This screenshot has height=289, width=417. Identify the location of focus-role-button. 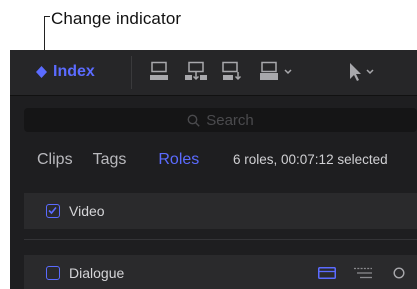
(399, 272).